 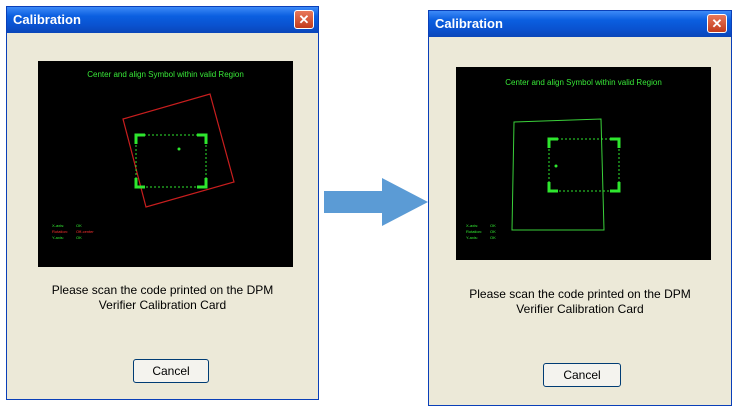 I want to click on status-readout: X-axis: OK Rotation: Off-center Y-axis: OK, so click(x=73, y=232).